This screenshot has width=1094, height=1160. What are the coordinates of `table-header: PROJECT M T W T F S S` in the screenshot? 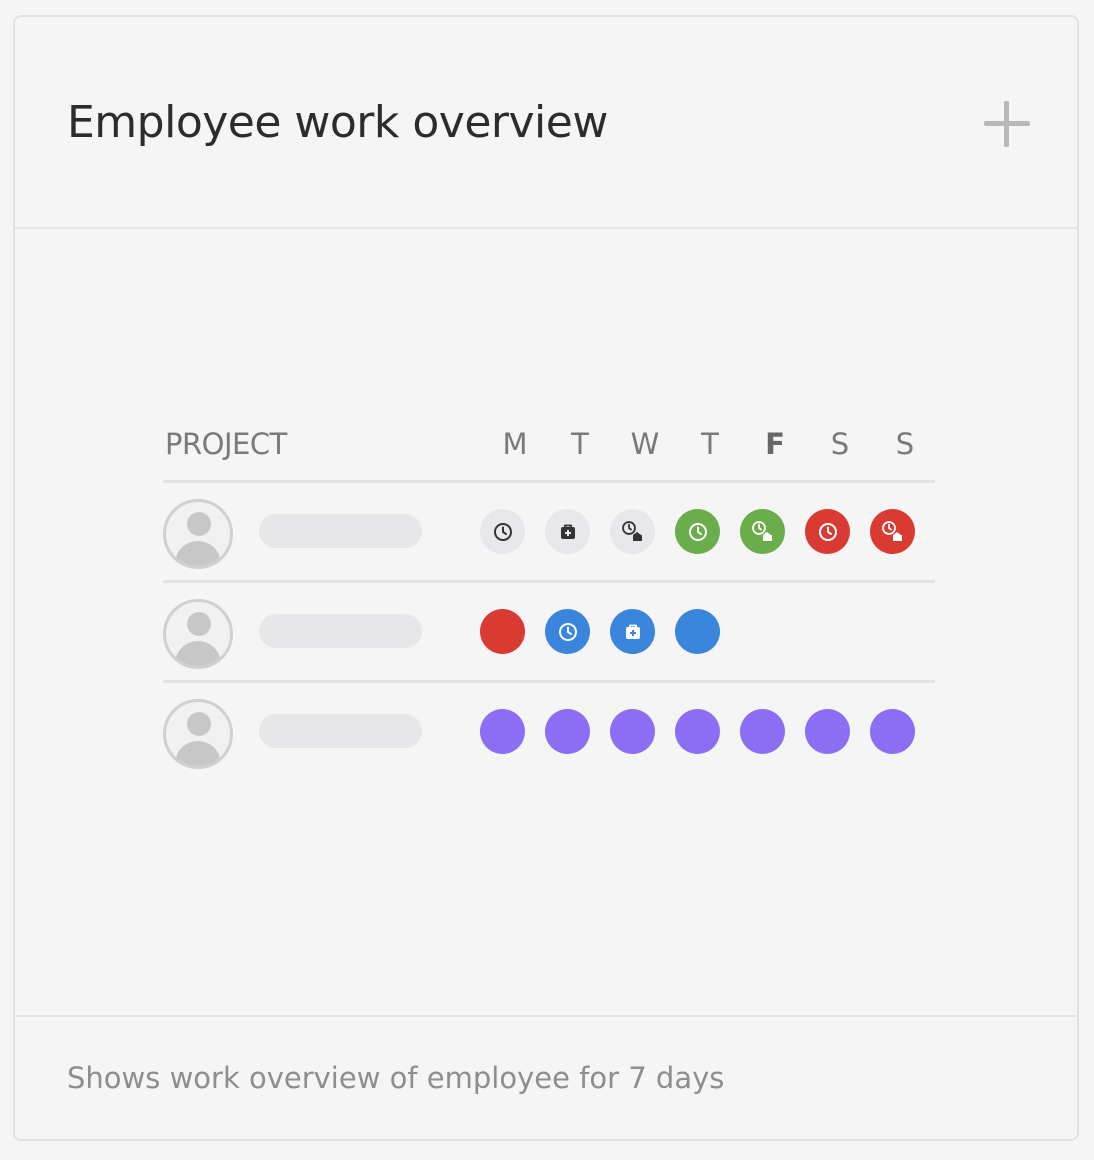 It's located at (549, 454).